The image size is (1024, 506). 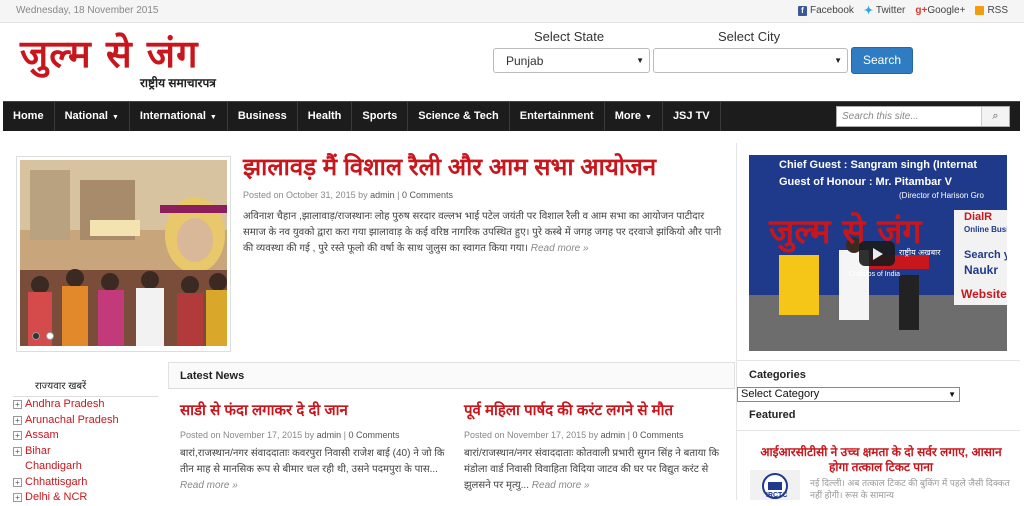 What do you see at coordinates (865, 182) in the screenshot?
I see `video-caption-2: Guest of Honour : Mr. Pitambar V` at bounding box center [865, 182].